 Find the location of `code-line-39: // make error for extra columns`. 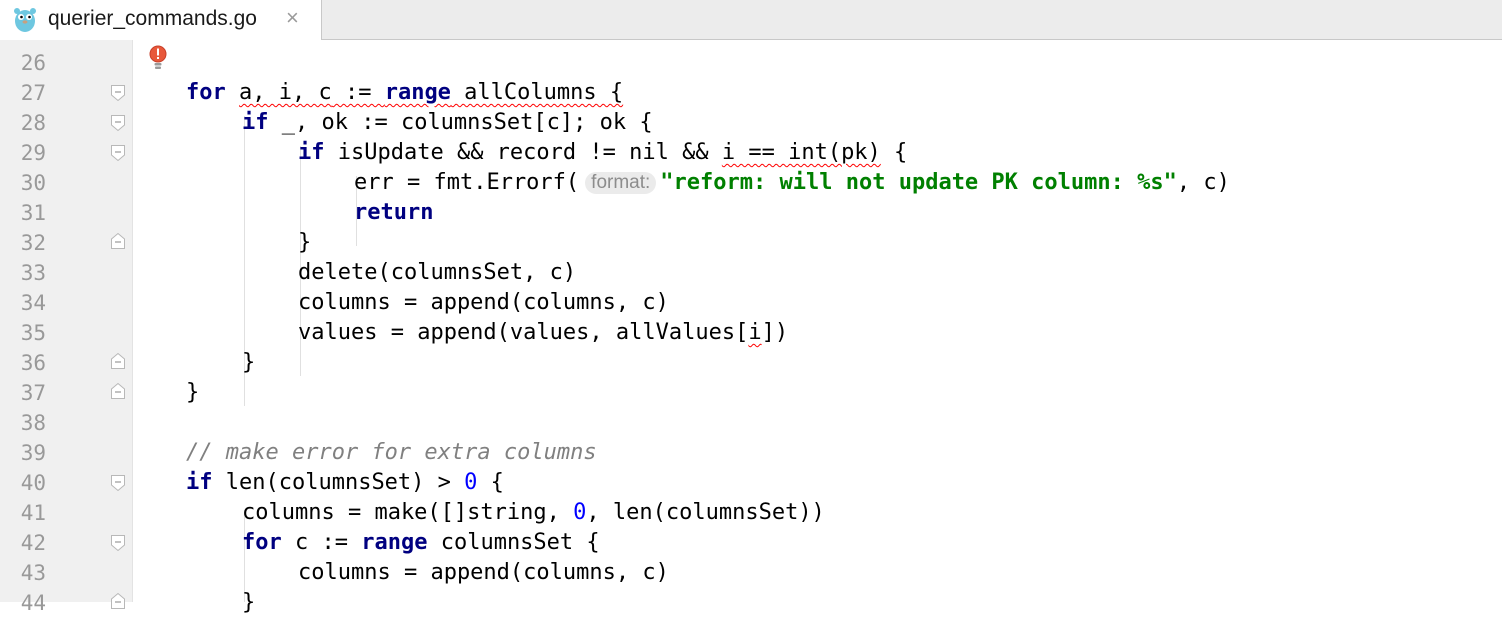

code-line-39: // make error for extra columns is located at coordinates (391, 453).